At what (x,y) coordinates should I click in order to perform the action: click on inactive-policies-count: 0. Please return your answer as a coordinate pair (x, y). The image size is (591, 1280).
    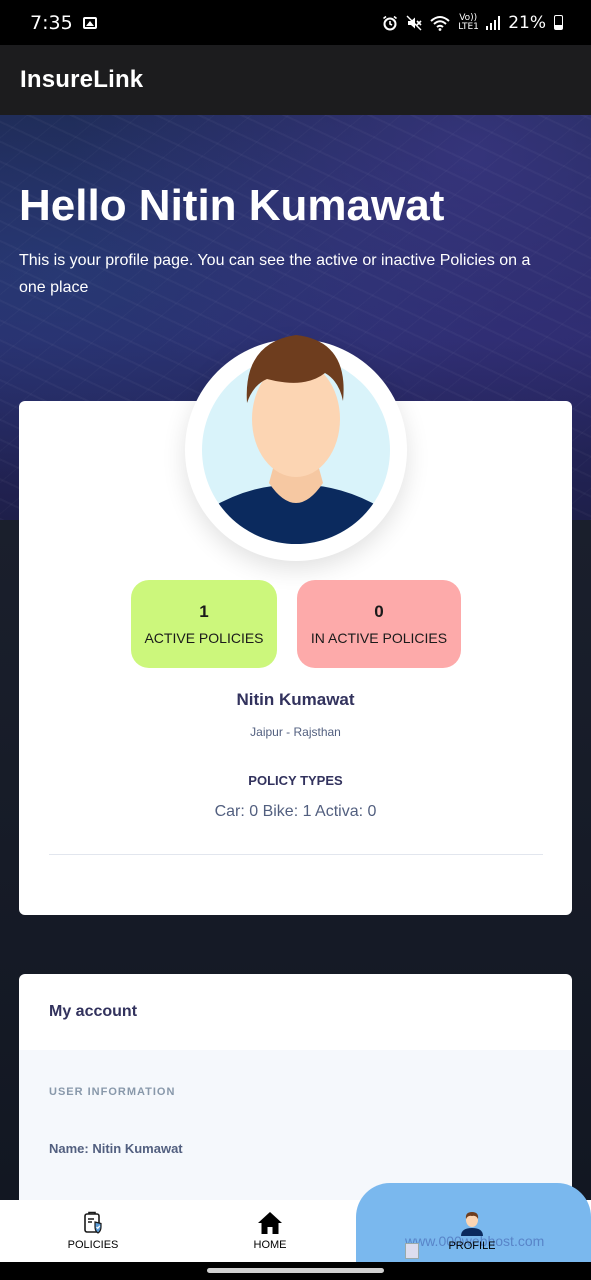
    Looking at the image, I should click on (379, 611).